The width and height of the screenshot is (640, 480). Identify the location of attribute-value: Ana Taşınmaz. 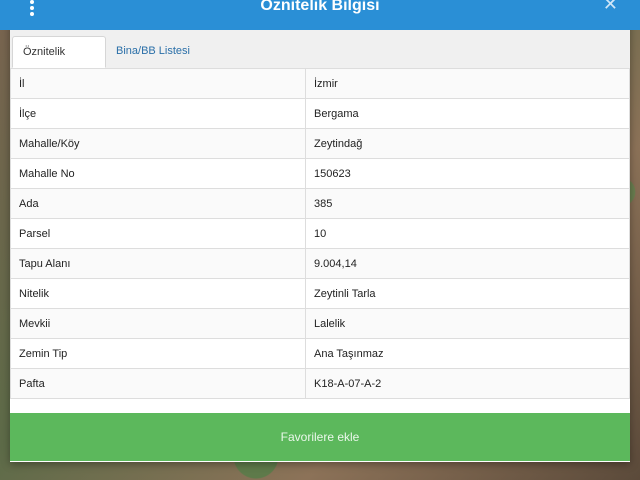
(467, 353).